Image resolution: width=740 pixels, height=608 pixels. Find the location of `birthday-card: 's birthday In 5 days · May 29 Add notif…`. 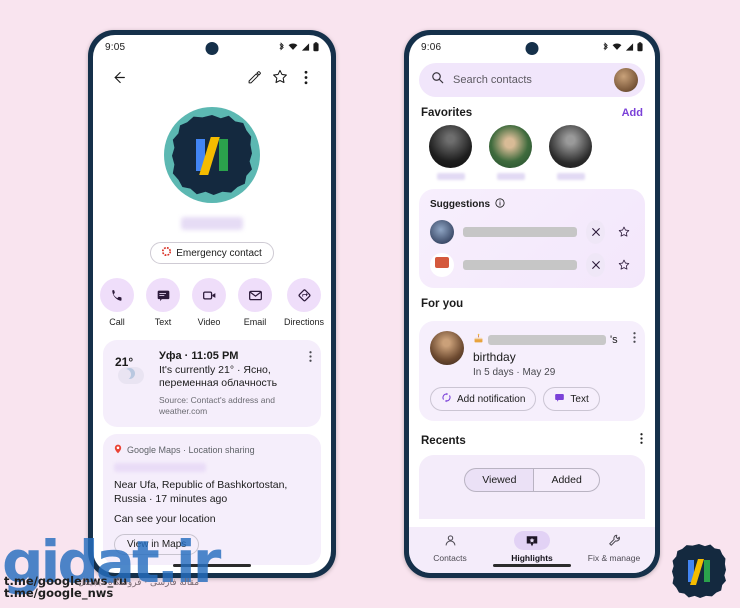

birthday-card: 's birthday In 5 days · May 29 Add notif… is located at coordinates (532, 371).